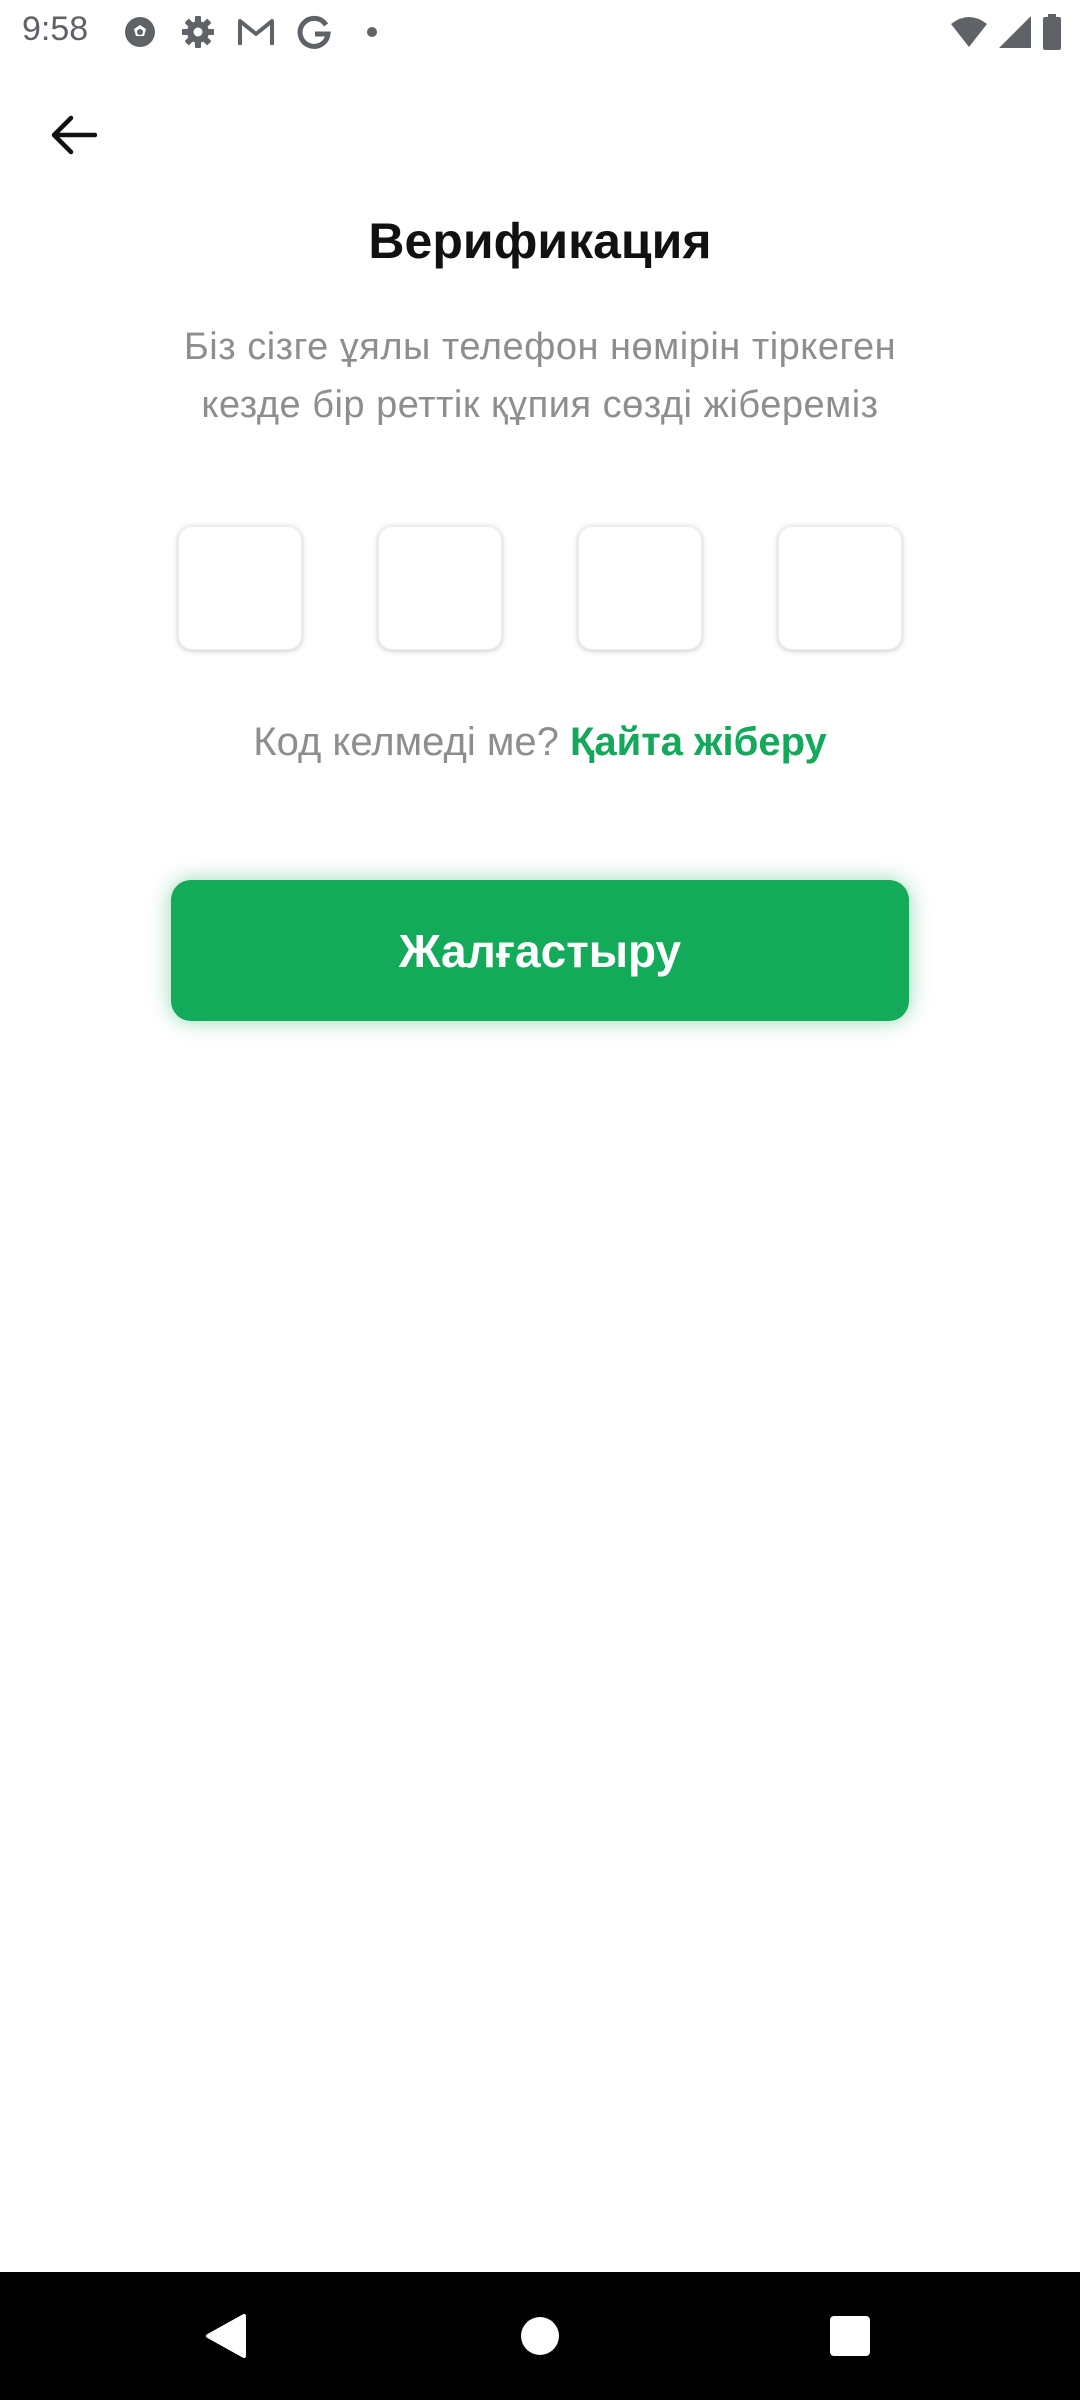  I want to click on page-title: Верификация, so click(540, 241).